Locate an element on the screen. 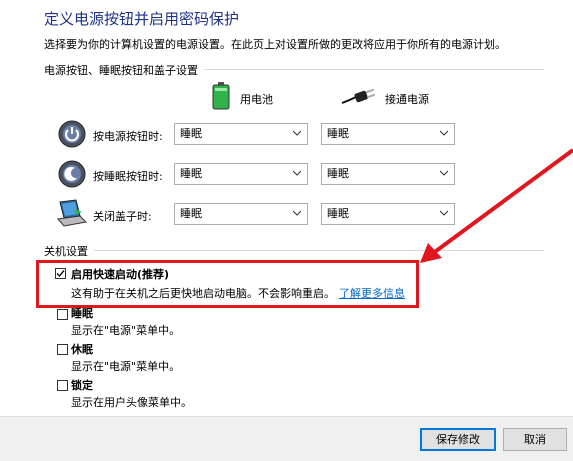  cancel-button: 取消 is located at coordinates (535, 439).